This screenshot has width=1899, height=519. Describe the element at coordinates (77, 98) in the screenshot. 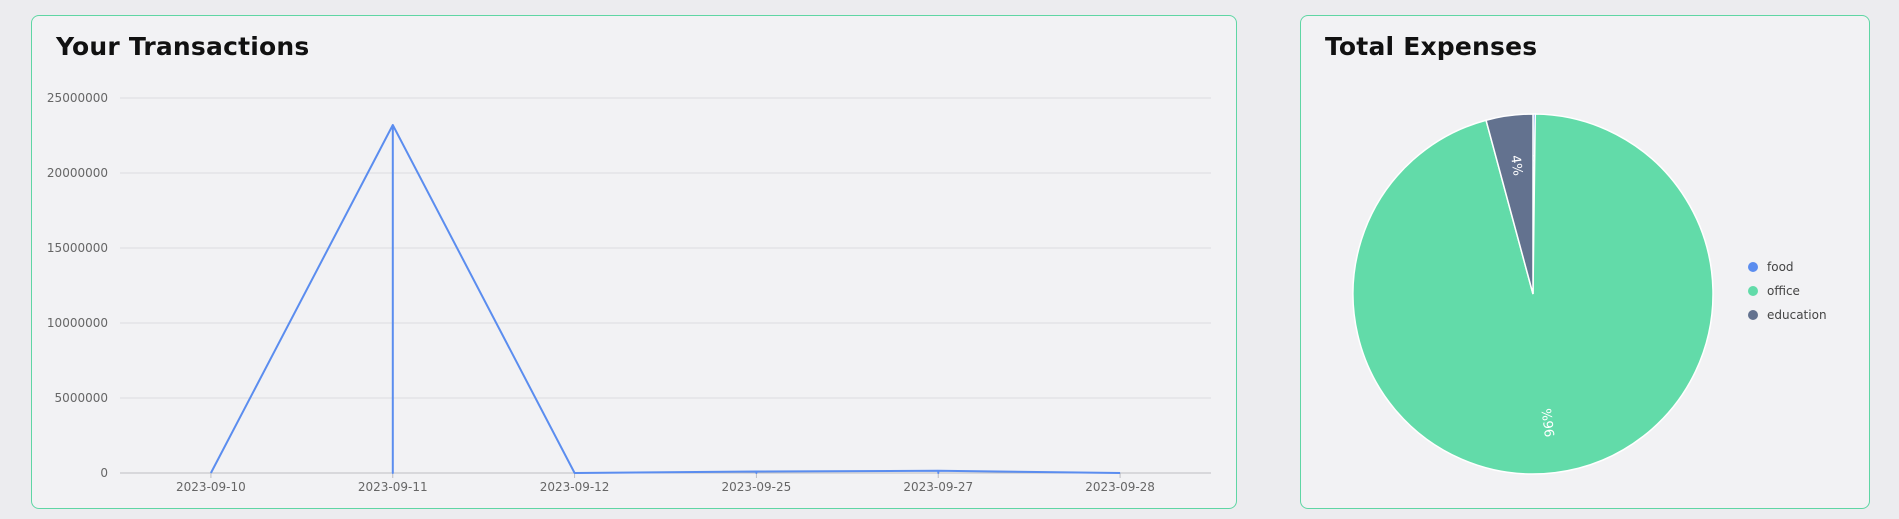

I see `y-tick-label: 25000000` at that location.